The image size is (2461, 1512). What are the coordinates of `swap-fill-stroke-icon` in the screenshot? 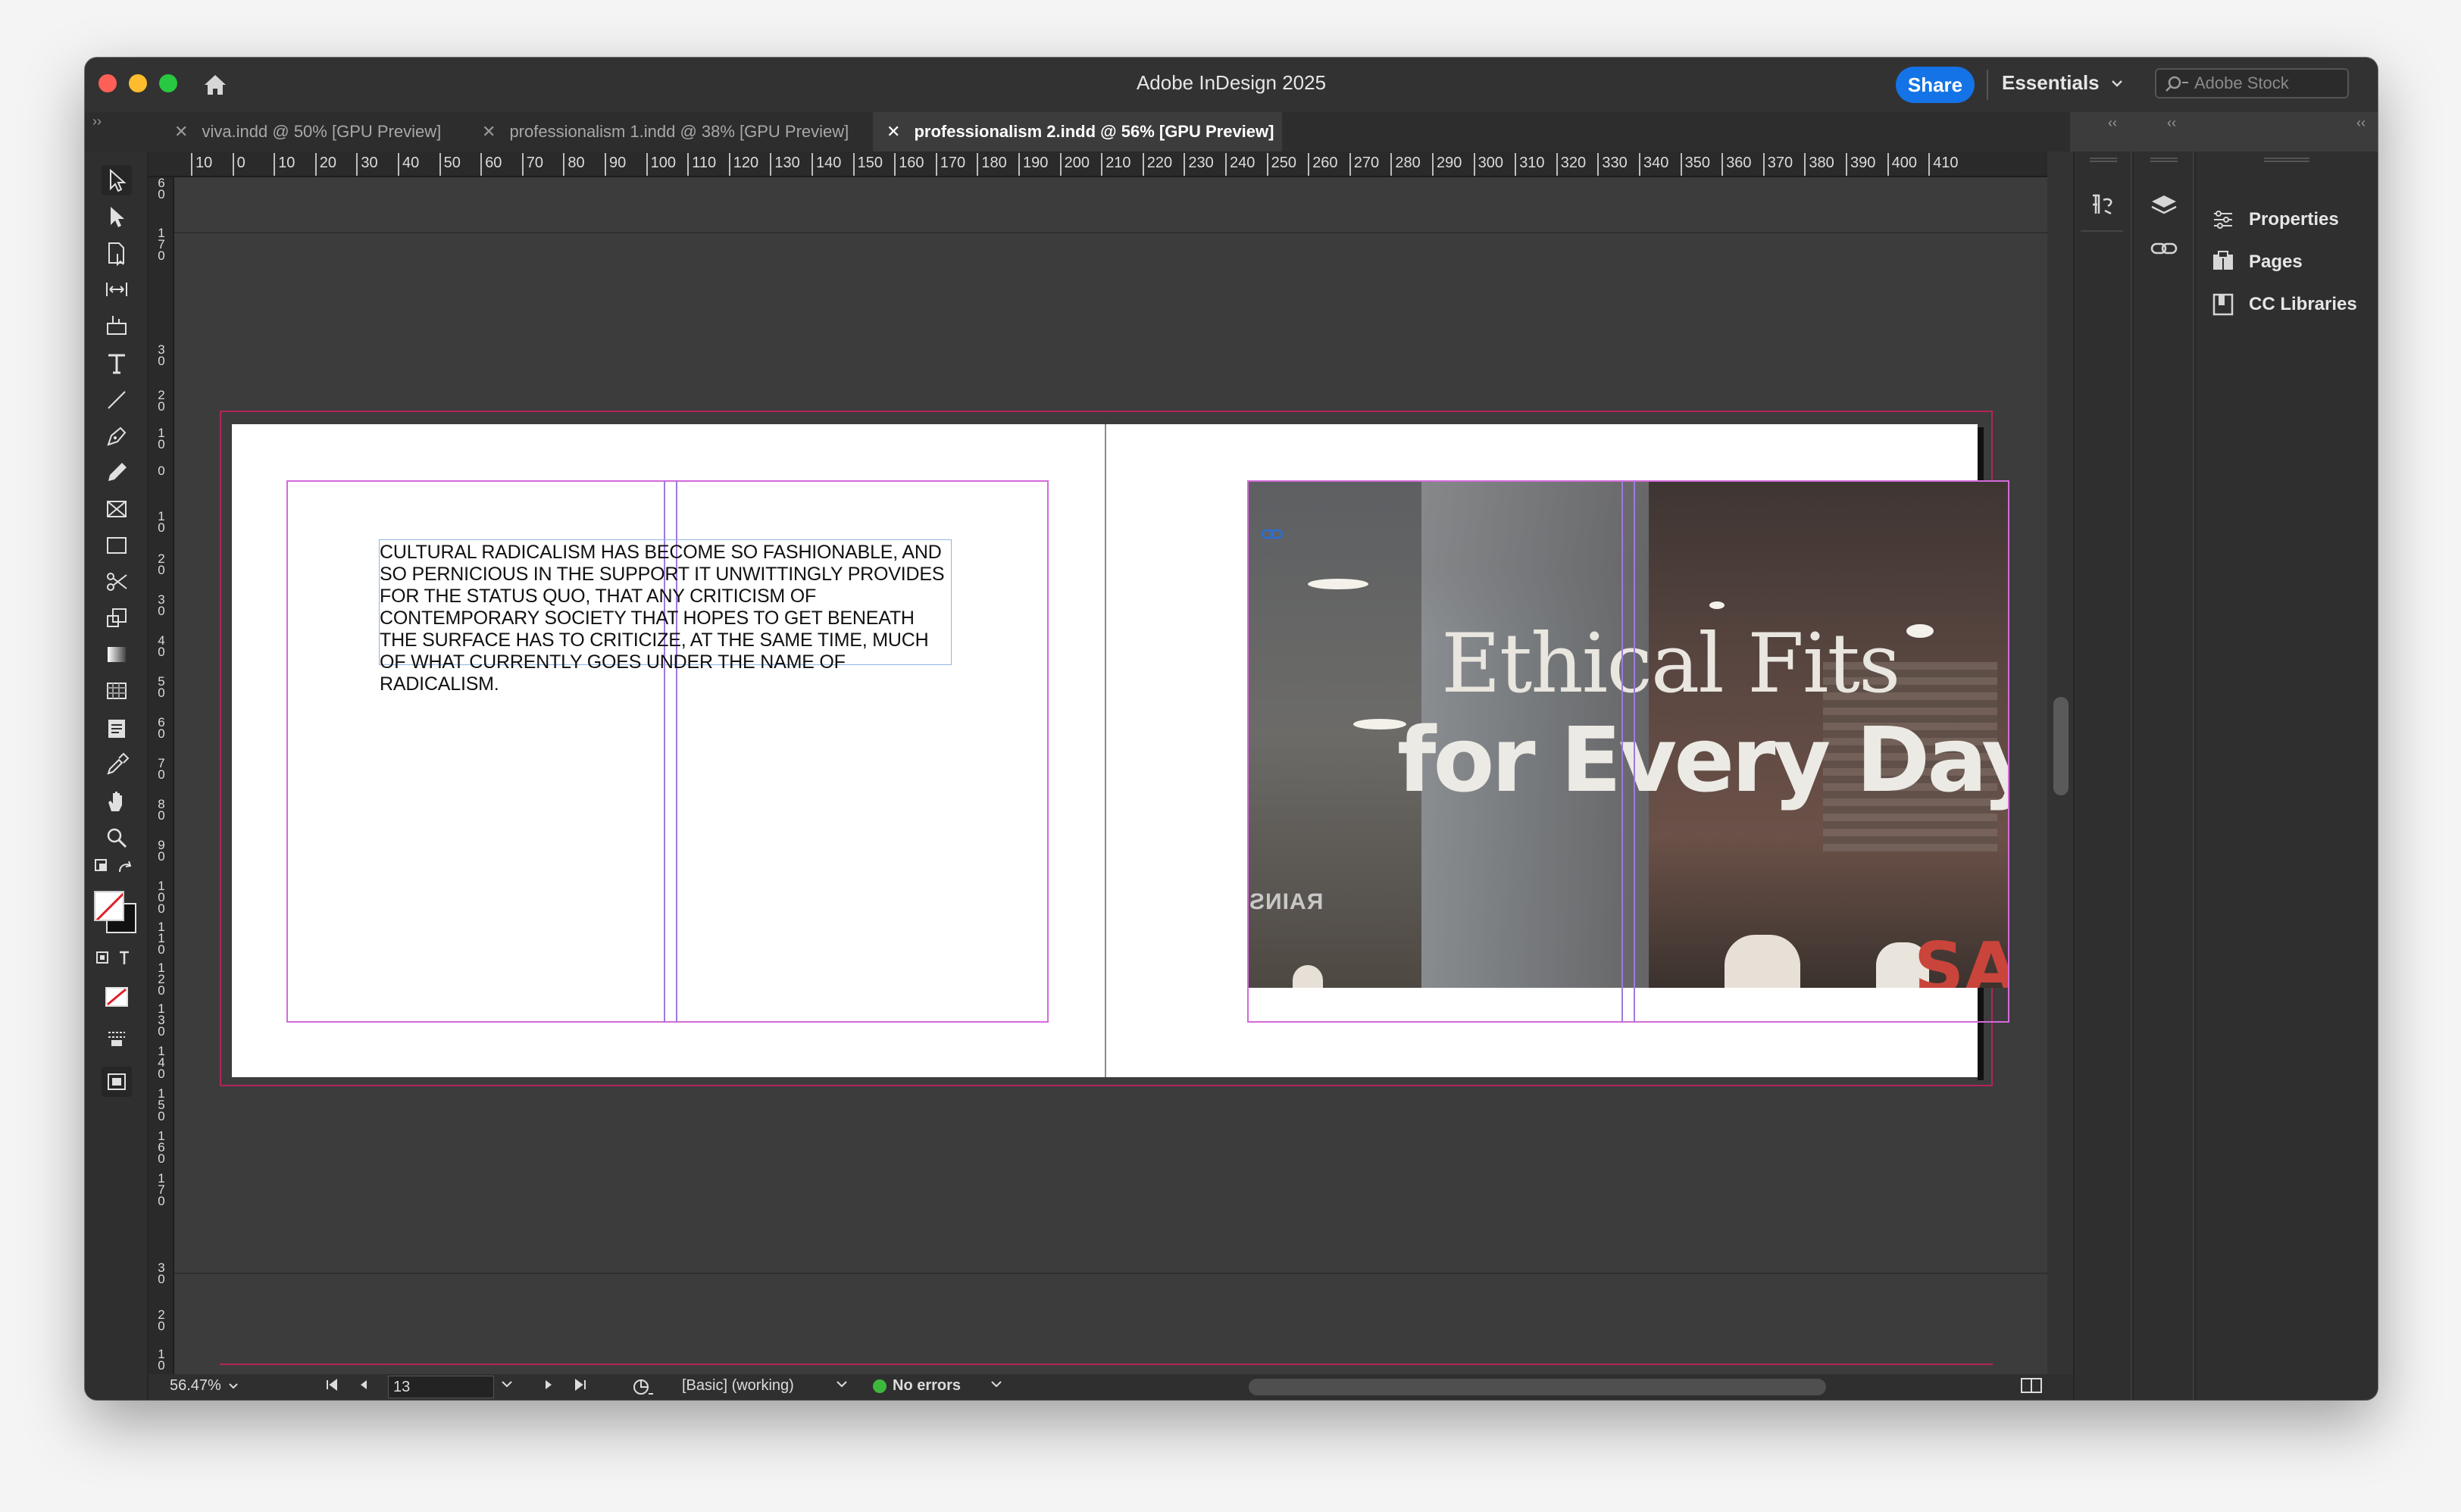 It's located at (114, 868).